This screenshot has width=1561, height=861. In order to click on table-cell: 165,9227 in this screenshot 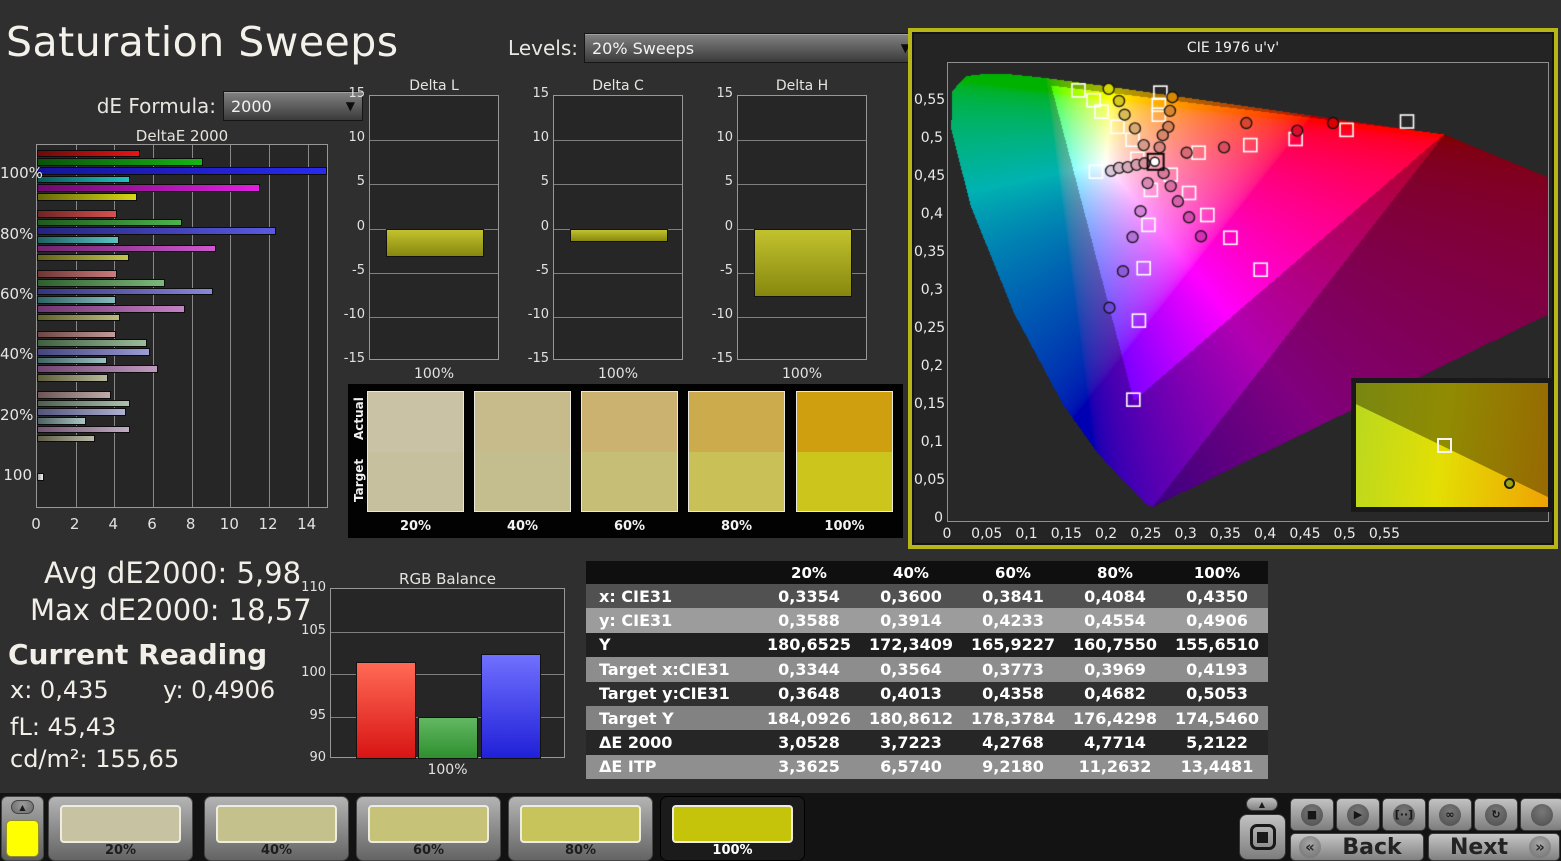, I will do `click(1012, 645)`.